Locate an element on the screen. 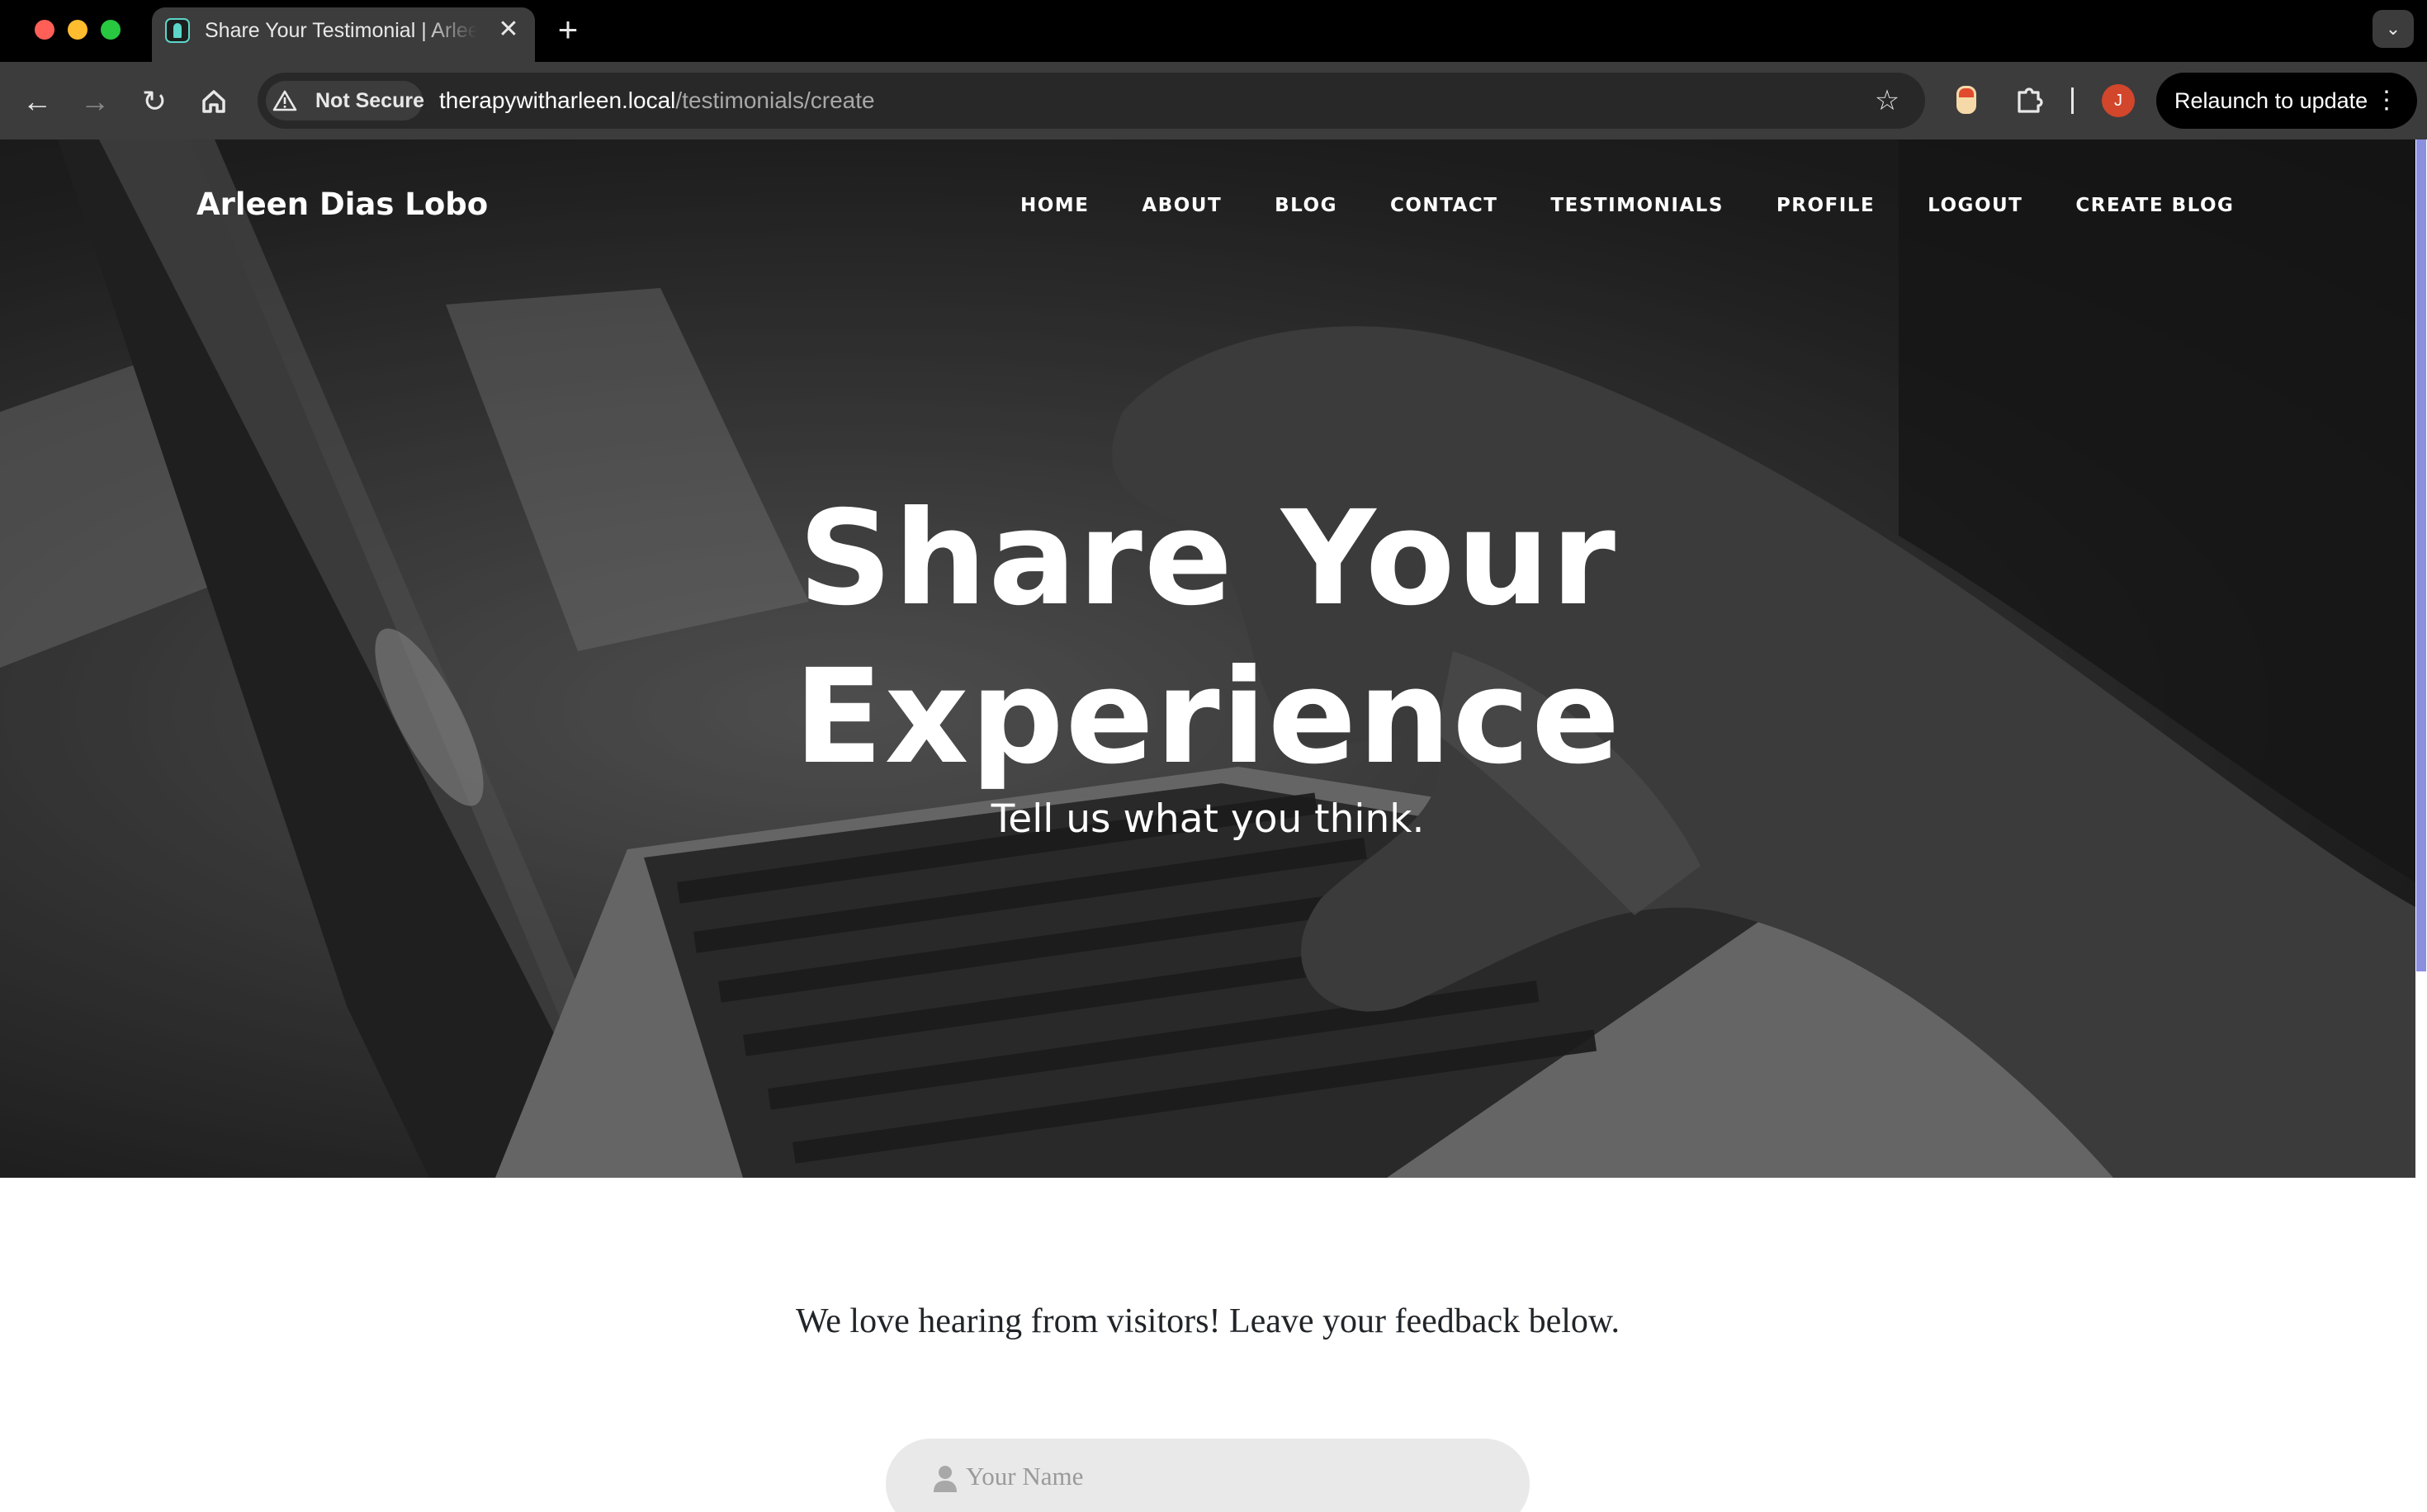 This screenshot has width=2427, height=1512. nav-testimonials: TESTIMONIALS is located at coordinates (1636, 205).